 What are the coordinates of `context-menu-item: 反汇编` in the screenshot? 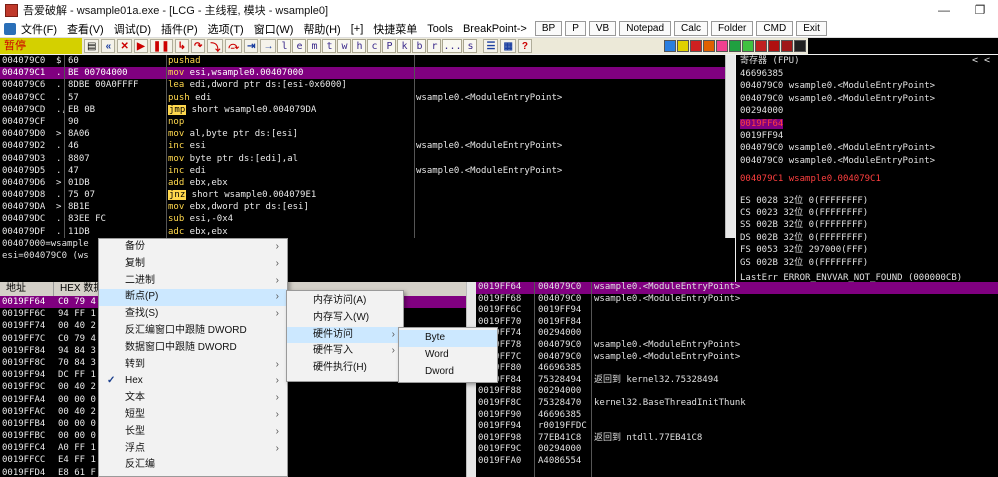 It's located at (193, 465).